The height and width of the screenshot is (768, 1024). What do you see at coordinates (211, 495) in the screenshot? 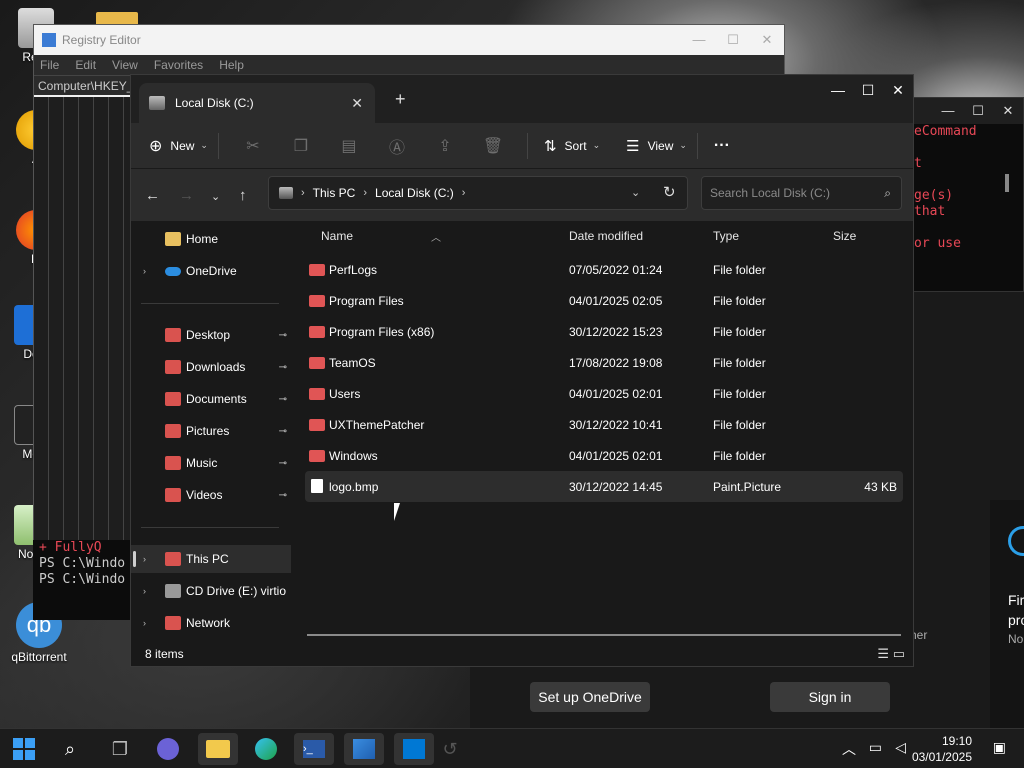
I see `sidebar-item-videos: Videos ⊸` at bounding box center [211, 495].